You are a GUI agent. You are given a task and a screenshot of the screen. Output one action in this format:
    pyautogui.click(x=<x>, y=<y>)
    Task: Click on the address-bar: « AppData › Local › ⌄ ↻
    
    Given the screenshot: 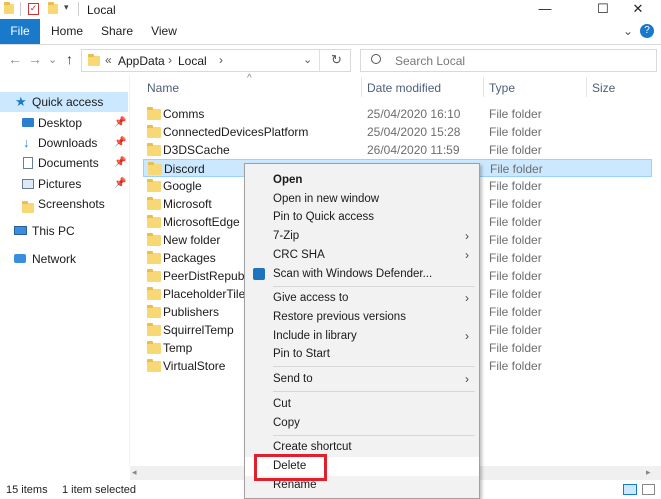 What is the action you would take?
    pyautogui.click(x=216, y=60)
    